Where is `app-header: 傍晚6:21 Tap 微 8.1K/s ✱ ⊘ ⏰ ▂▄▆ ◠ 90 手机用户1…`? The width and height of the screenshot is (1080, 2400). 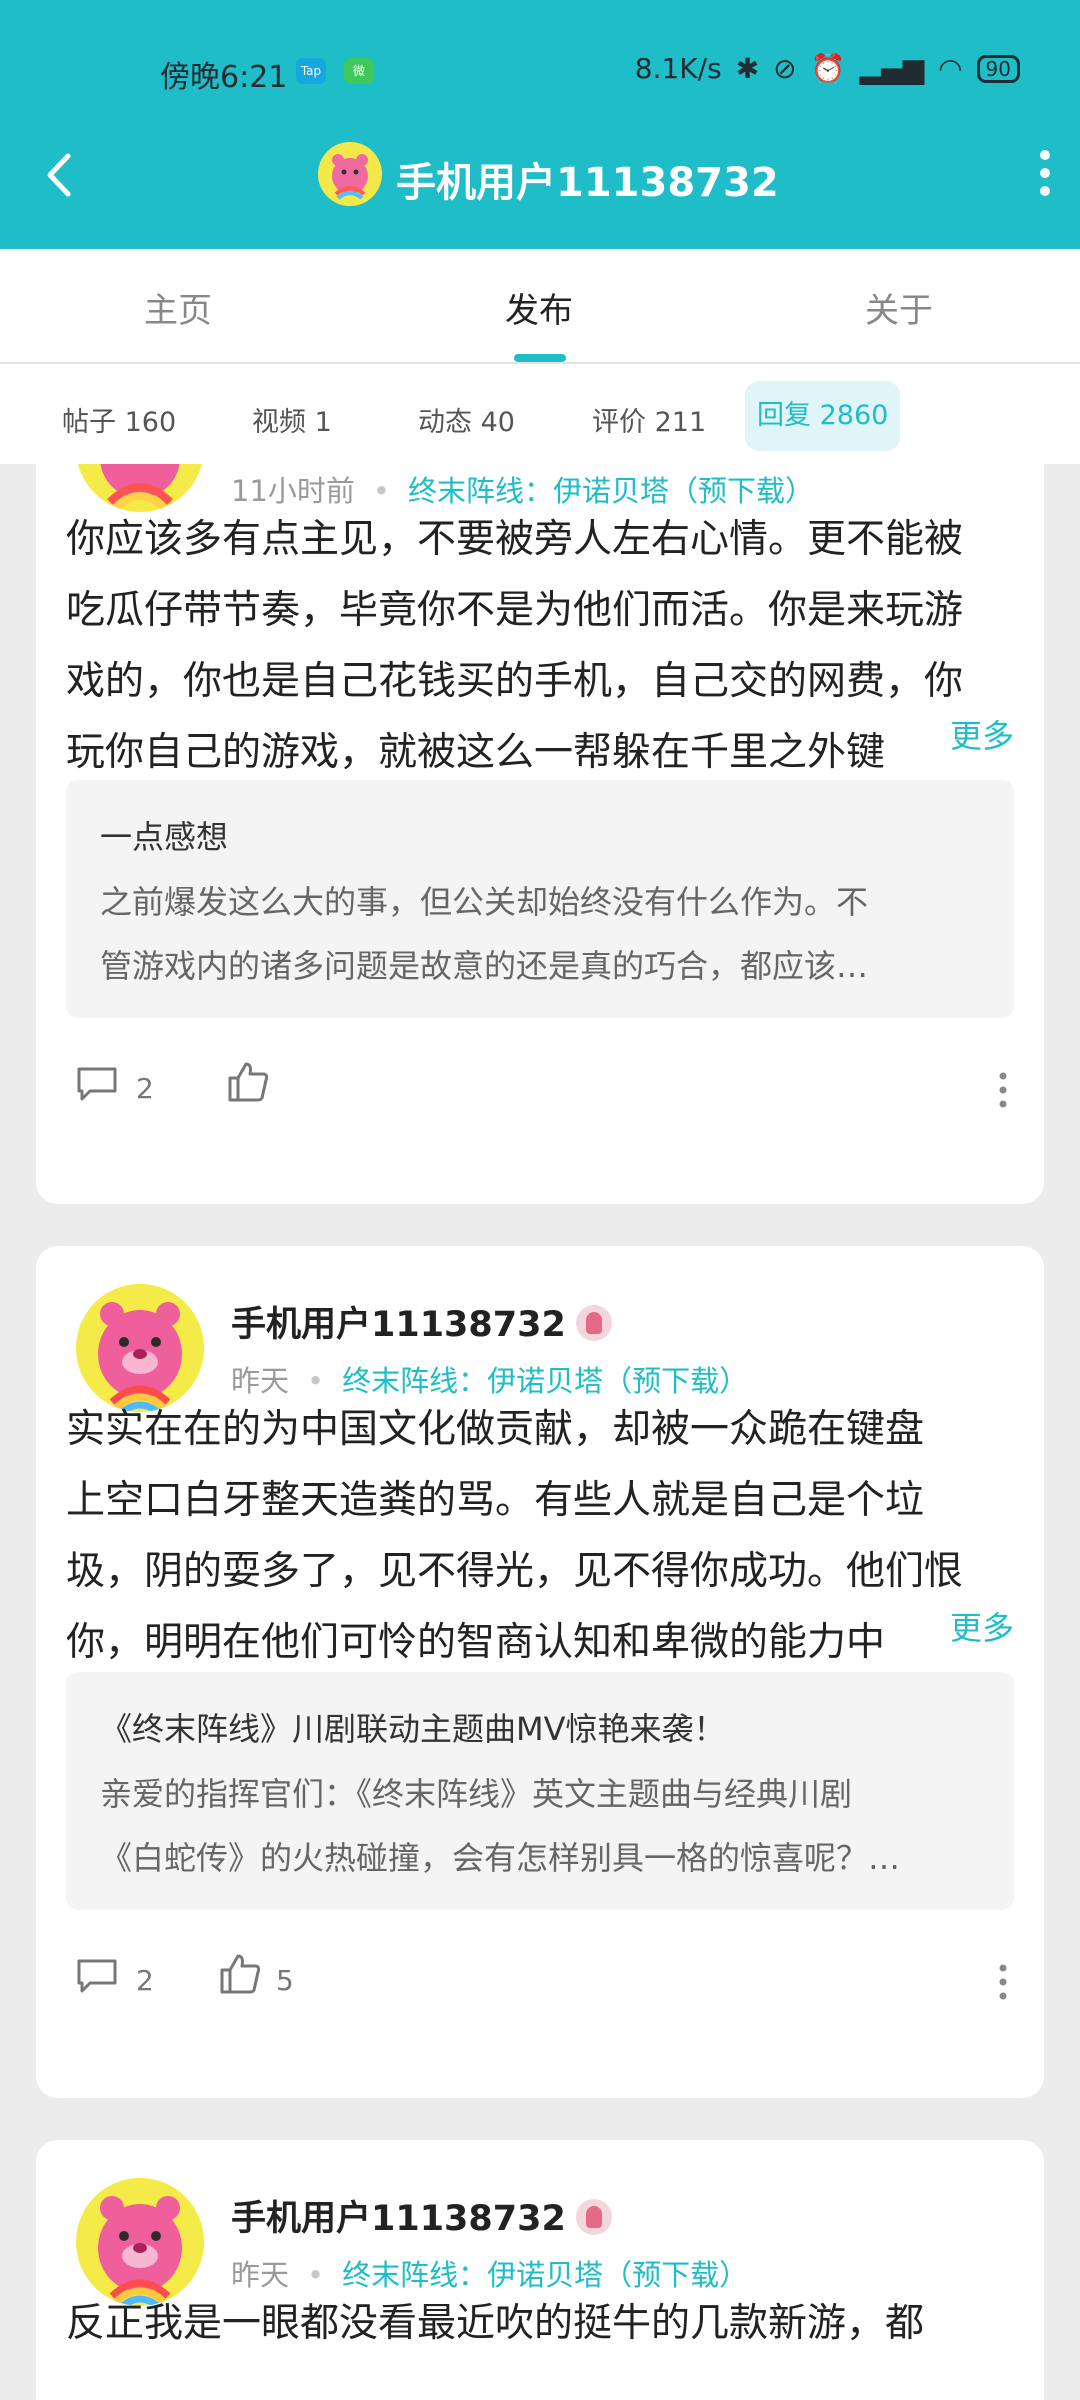 app-header: 傍晚6:21 Tap 微 8.1K/s ✱ ⊘ ⏰ ▂▄▆ ◠ 90 手机用户1… is located at coordinates (540, 124).